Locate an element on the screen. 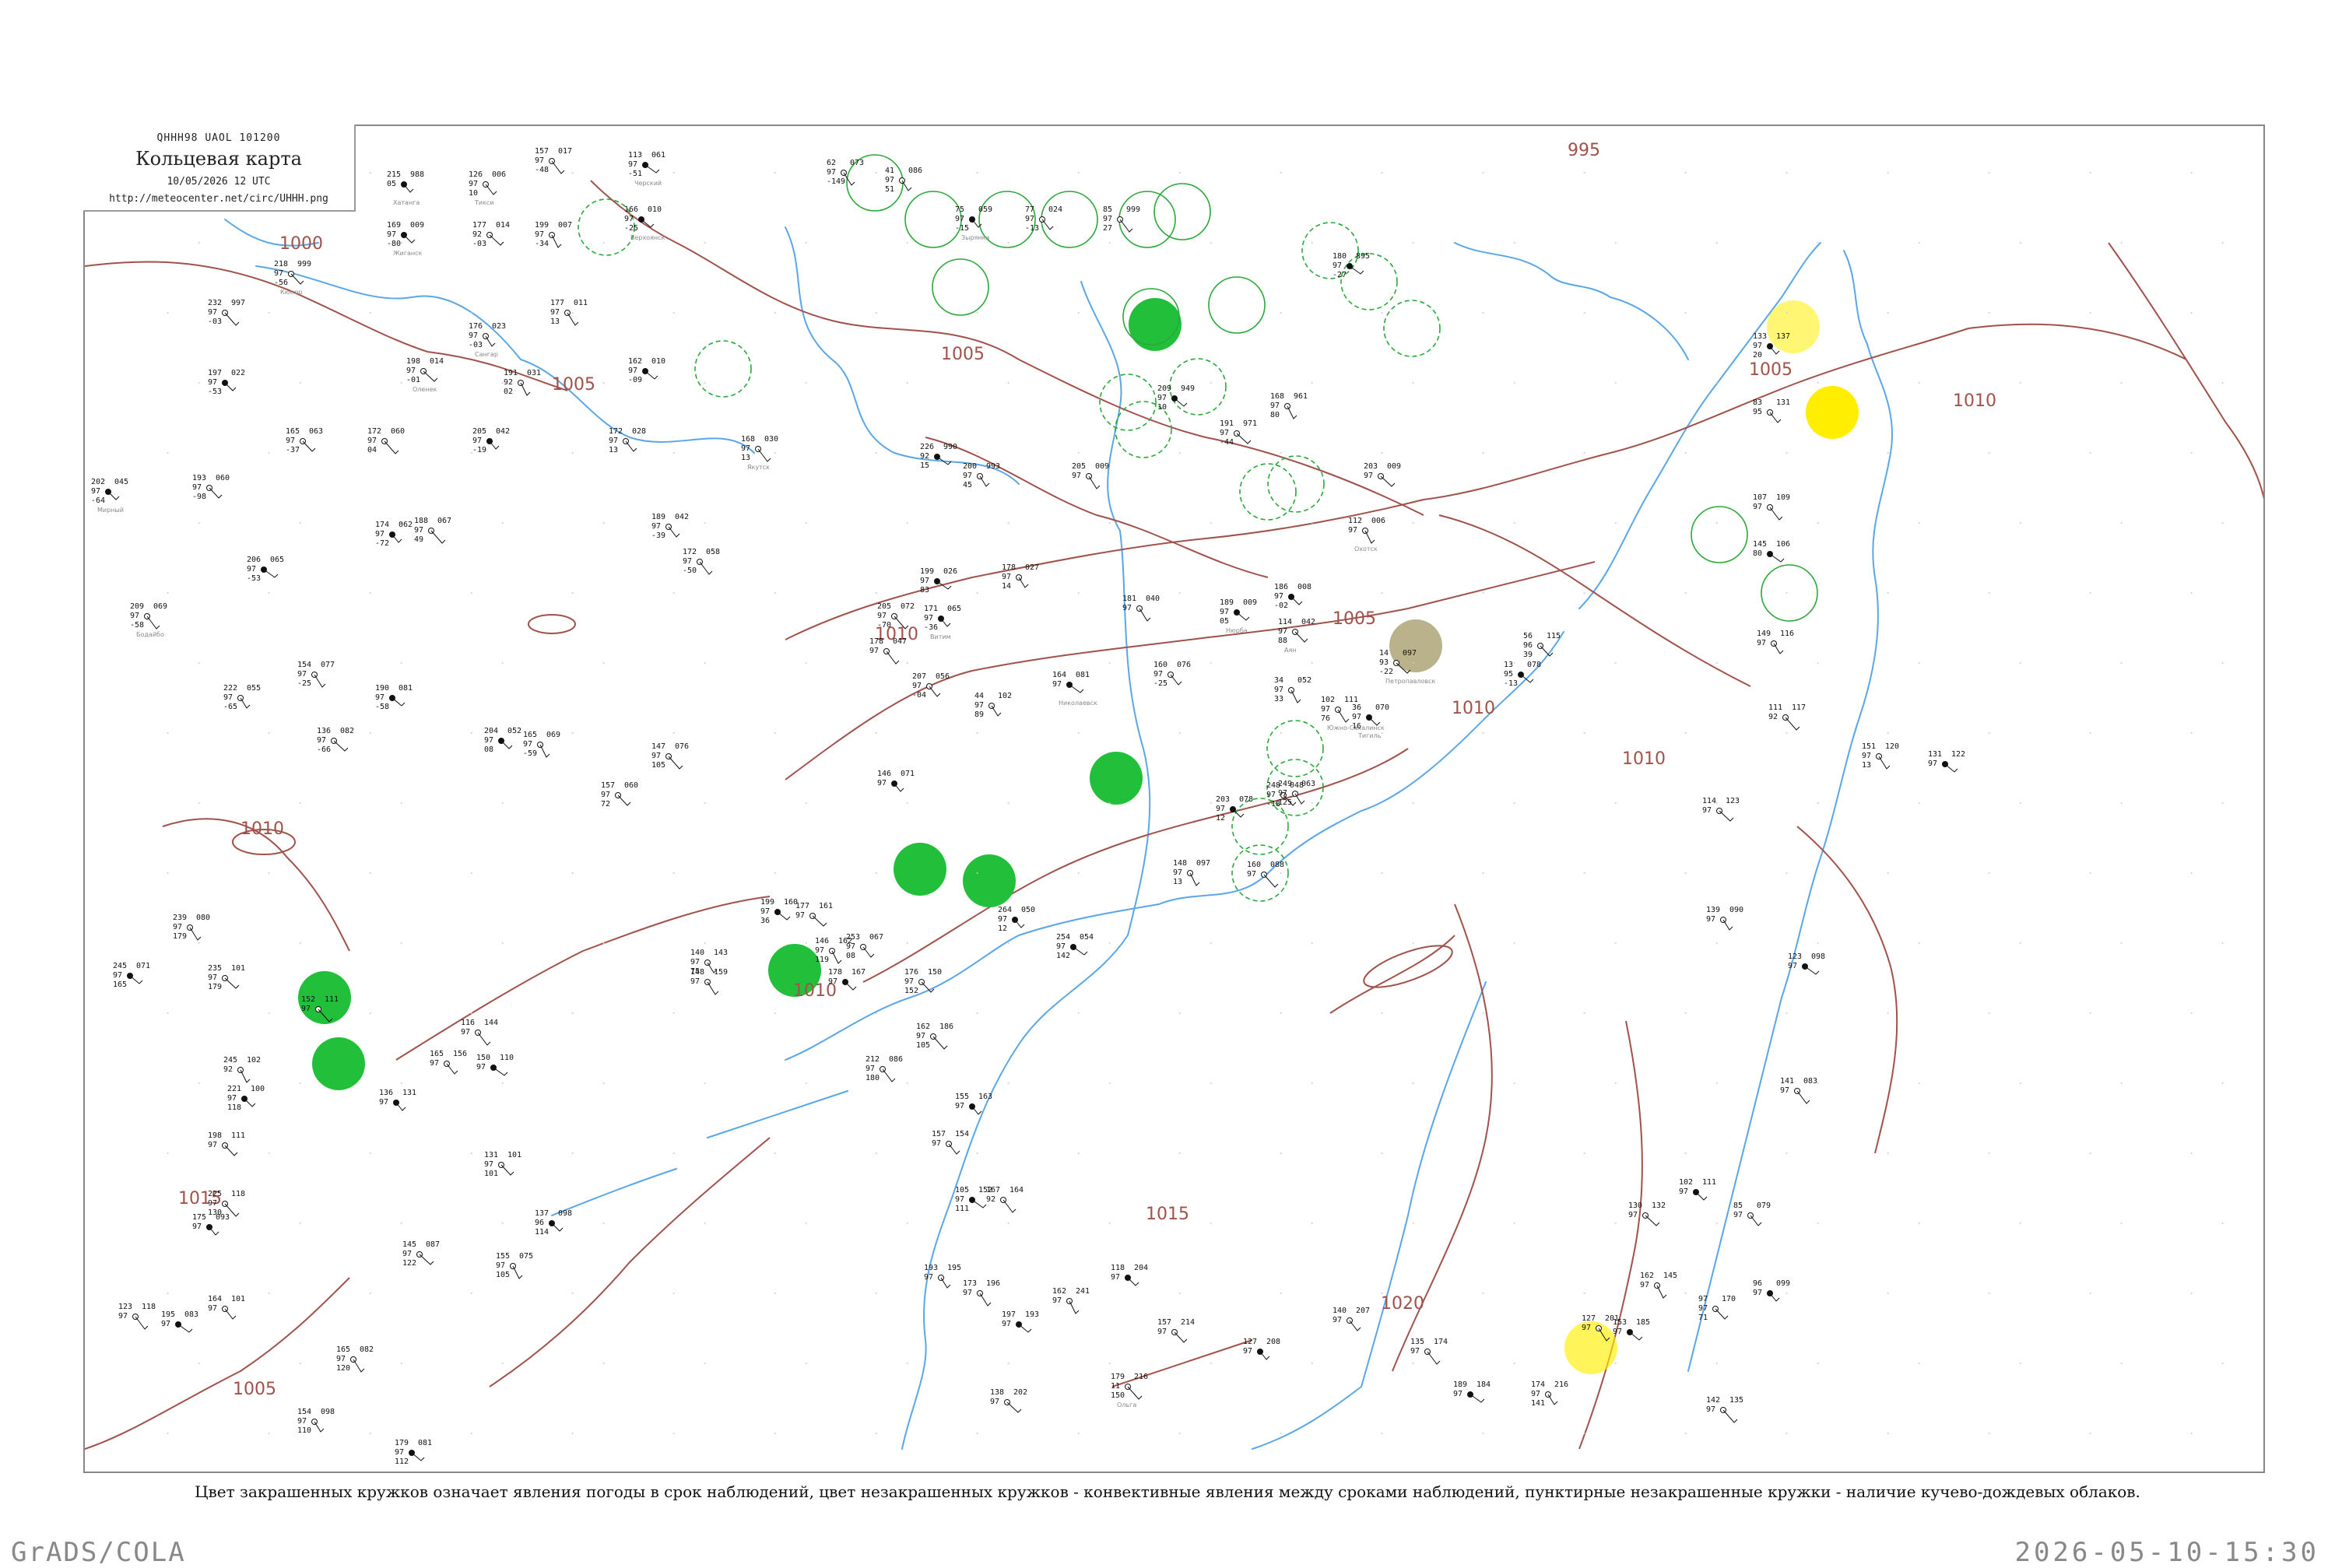  station-plot: 34 052 9733 is located at coordinates (1292, 689).